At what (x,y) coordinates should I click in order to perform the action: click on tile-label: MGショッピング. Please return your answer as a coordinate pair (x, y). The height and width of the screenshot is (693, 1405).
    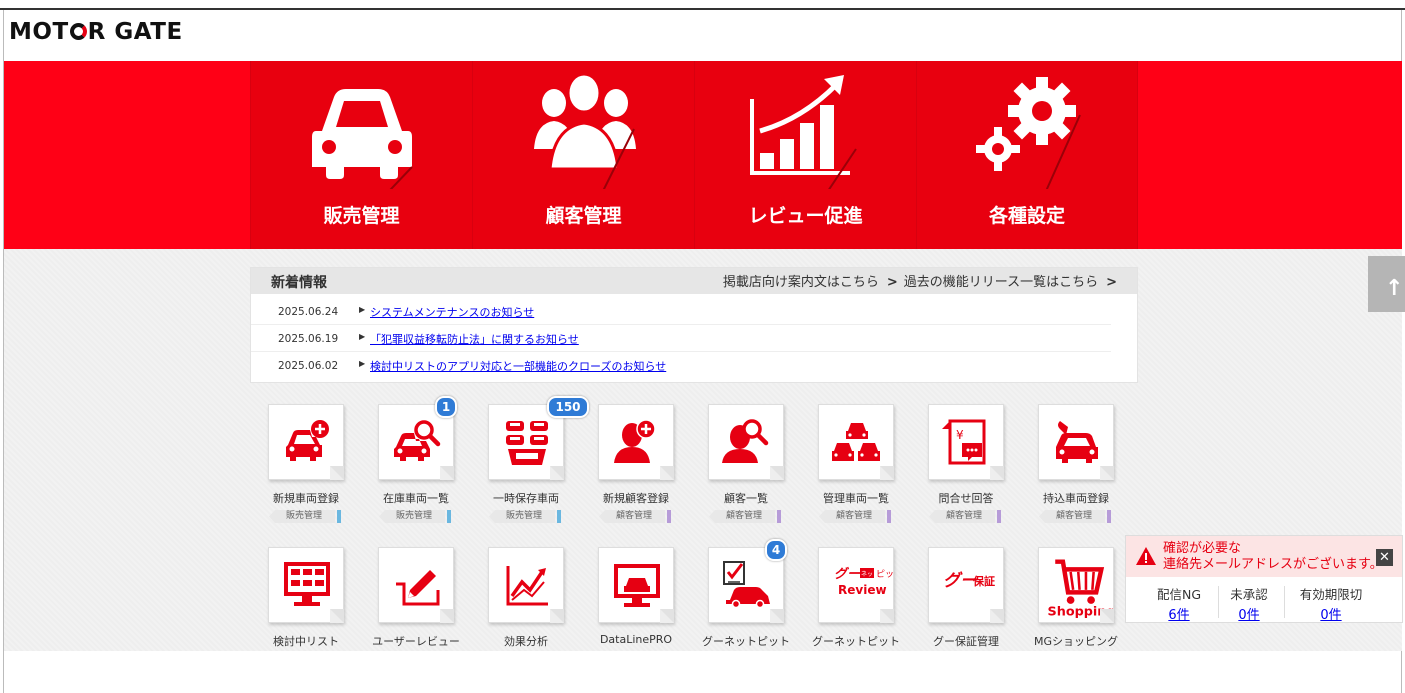
    Looking at the image, I should click on (1075, 641).